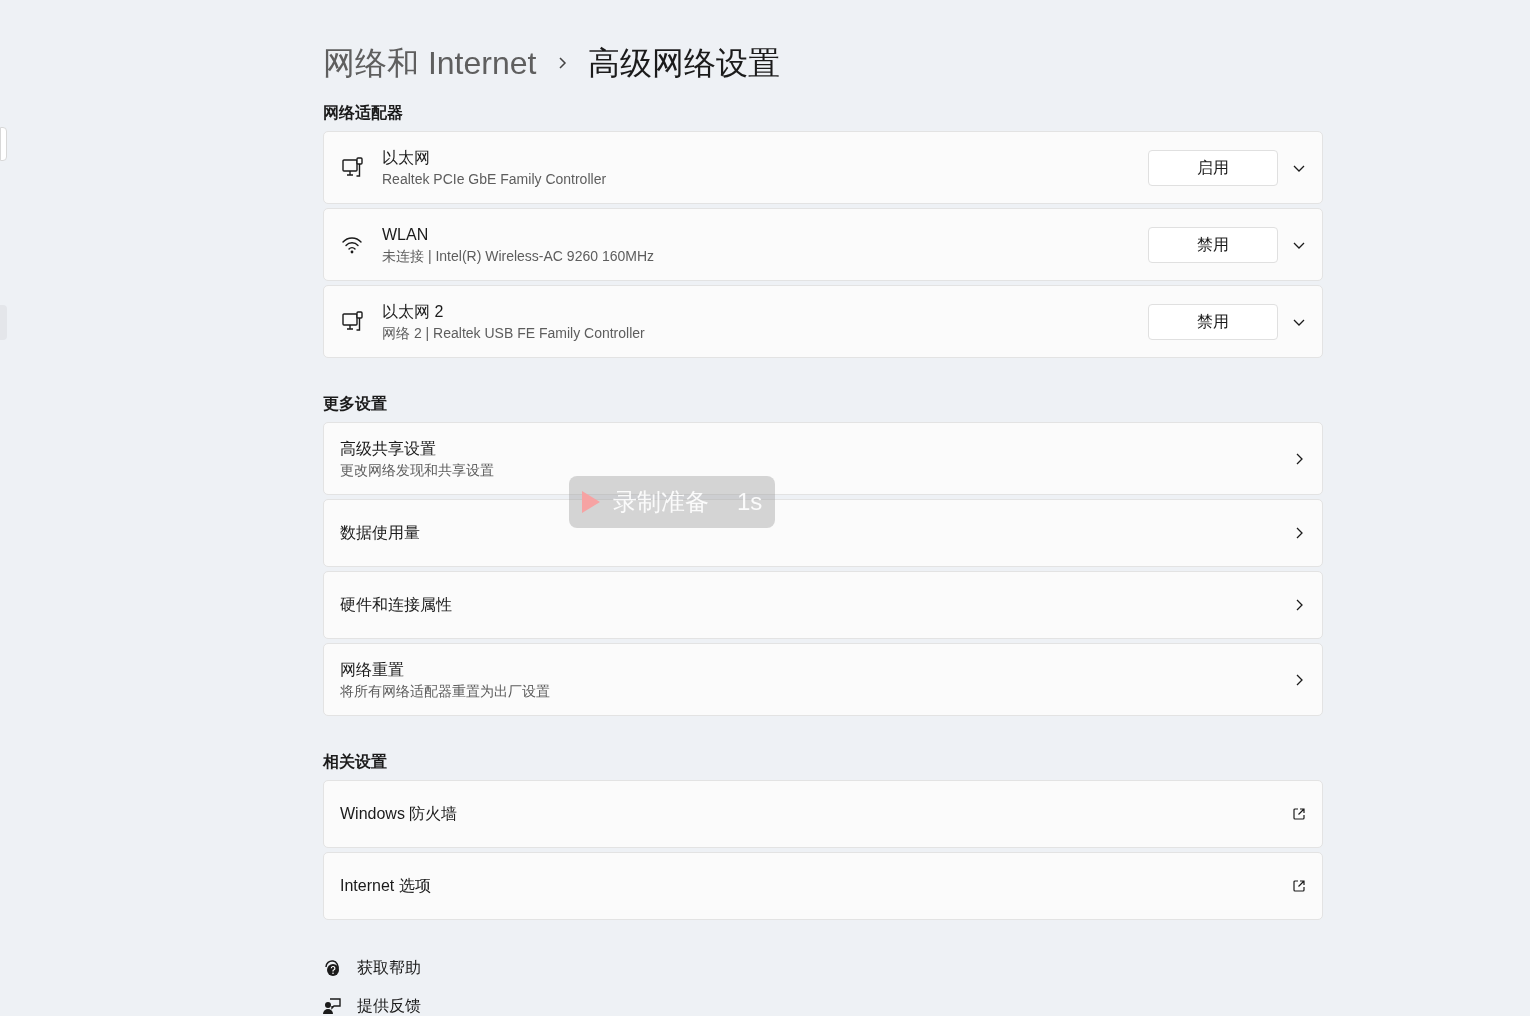 The height and width of the screenshot is (1016, 1530). Describe the element at coordinates (413, 311) in the screenshot. I see `card-title: 以太网 2` at that location.